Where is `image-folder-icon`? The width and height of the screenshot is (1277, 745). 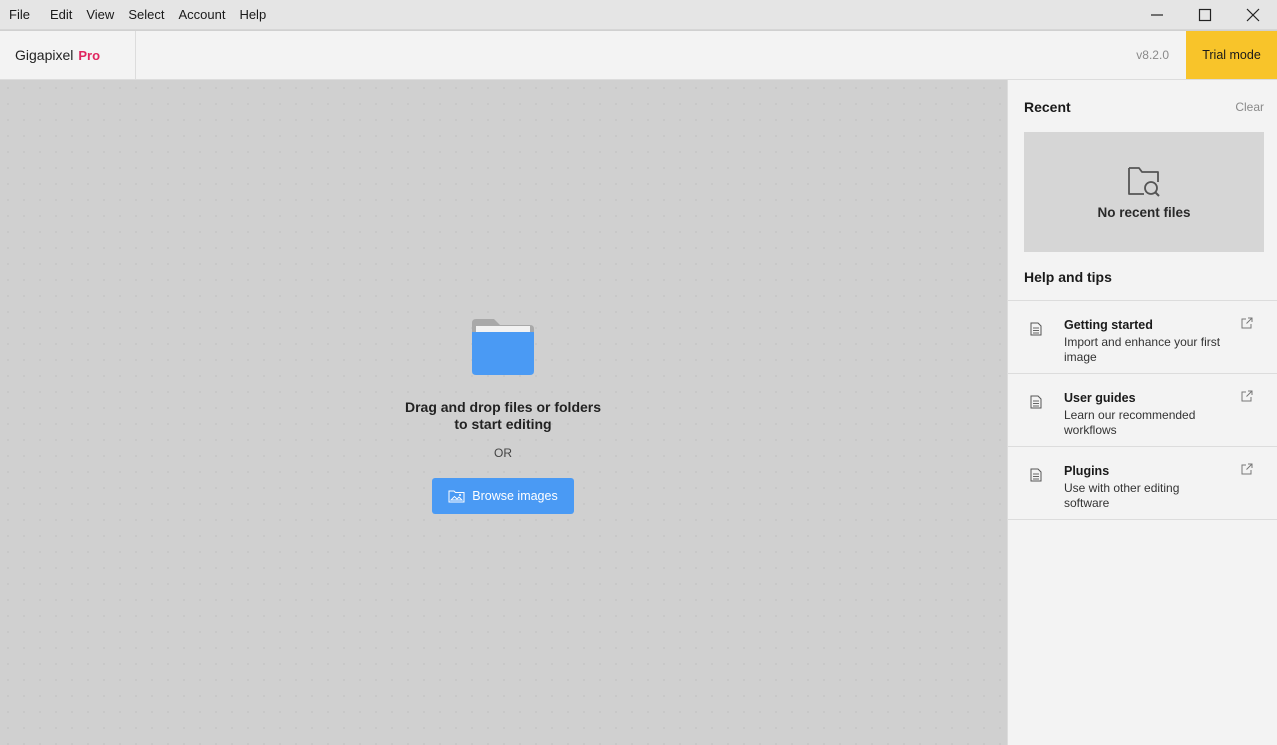
image-folder-icon is located at coordinates (456, 496).